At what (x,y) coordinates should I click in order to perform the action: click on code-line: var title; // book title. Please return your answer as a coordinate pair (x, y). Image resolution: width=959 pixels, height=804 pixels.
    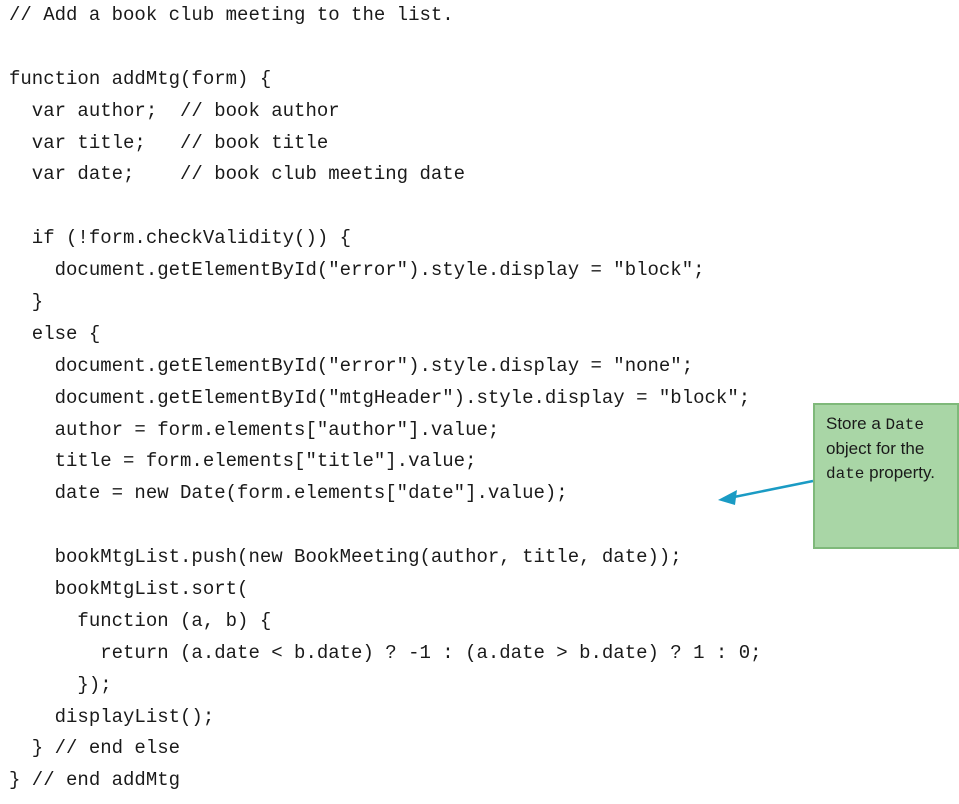
    Looking at the image, I should click on (169, 142).